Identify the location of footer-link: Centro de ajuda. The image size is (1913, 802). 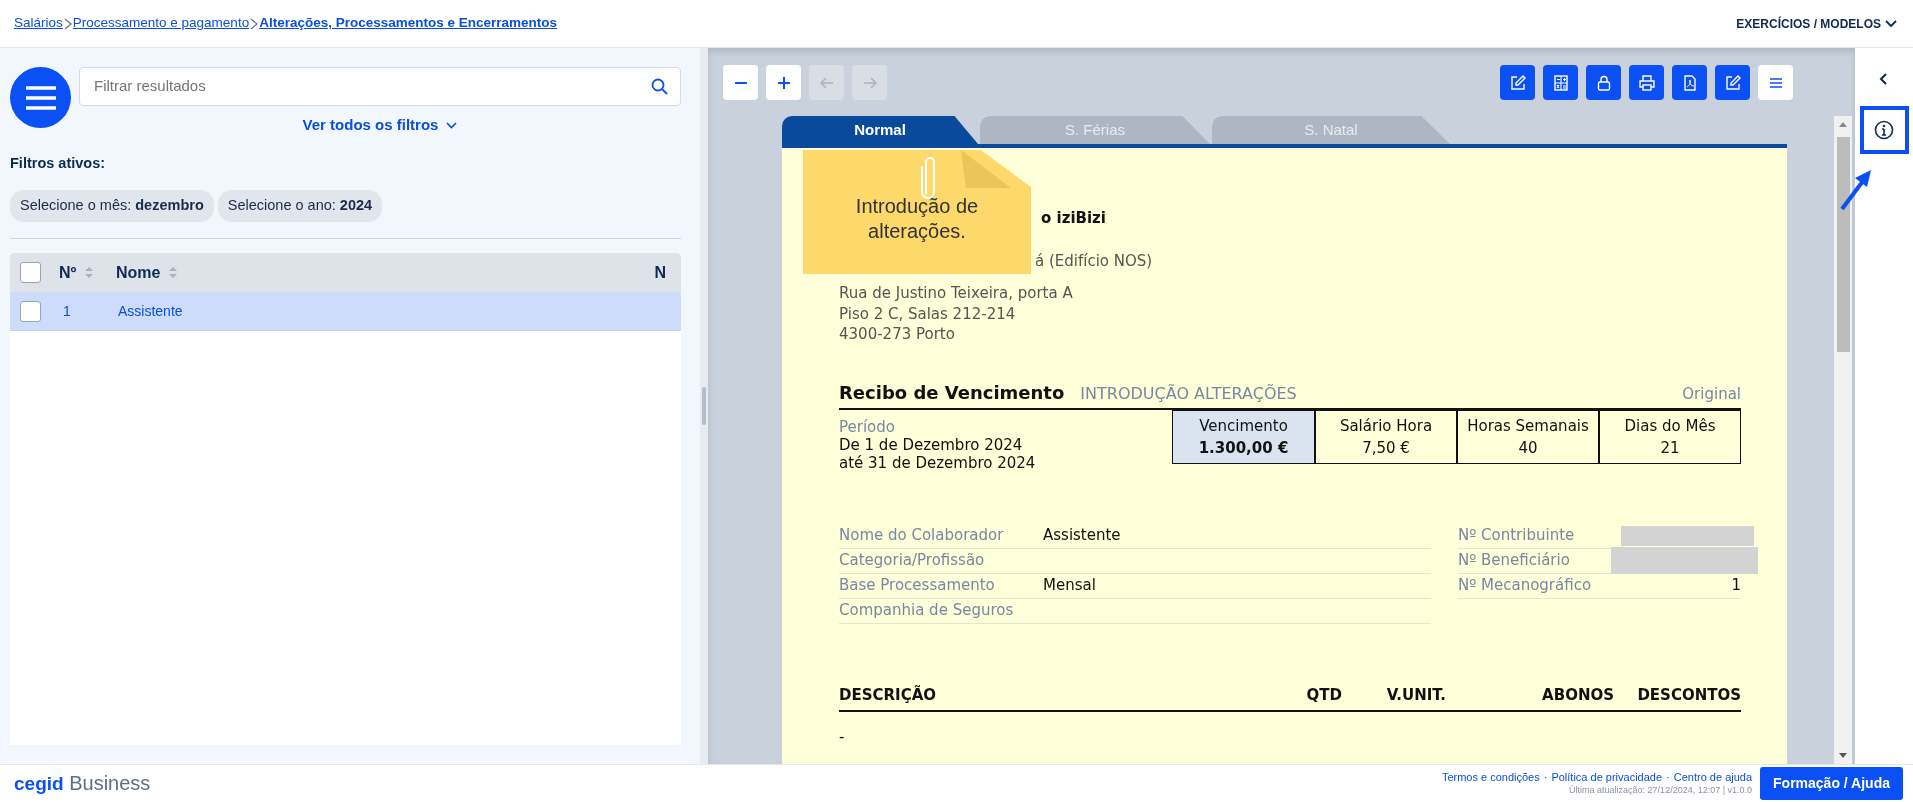
(1713, 777).